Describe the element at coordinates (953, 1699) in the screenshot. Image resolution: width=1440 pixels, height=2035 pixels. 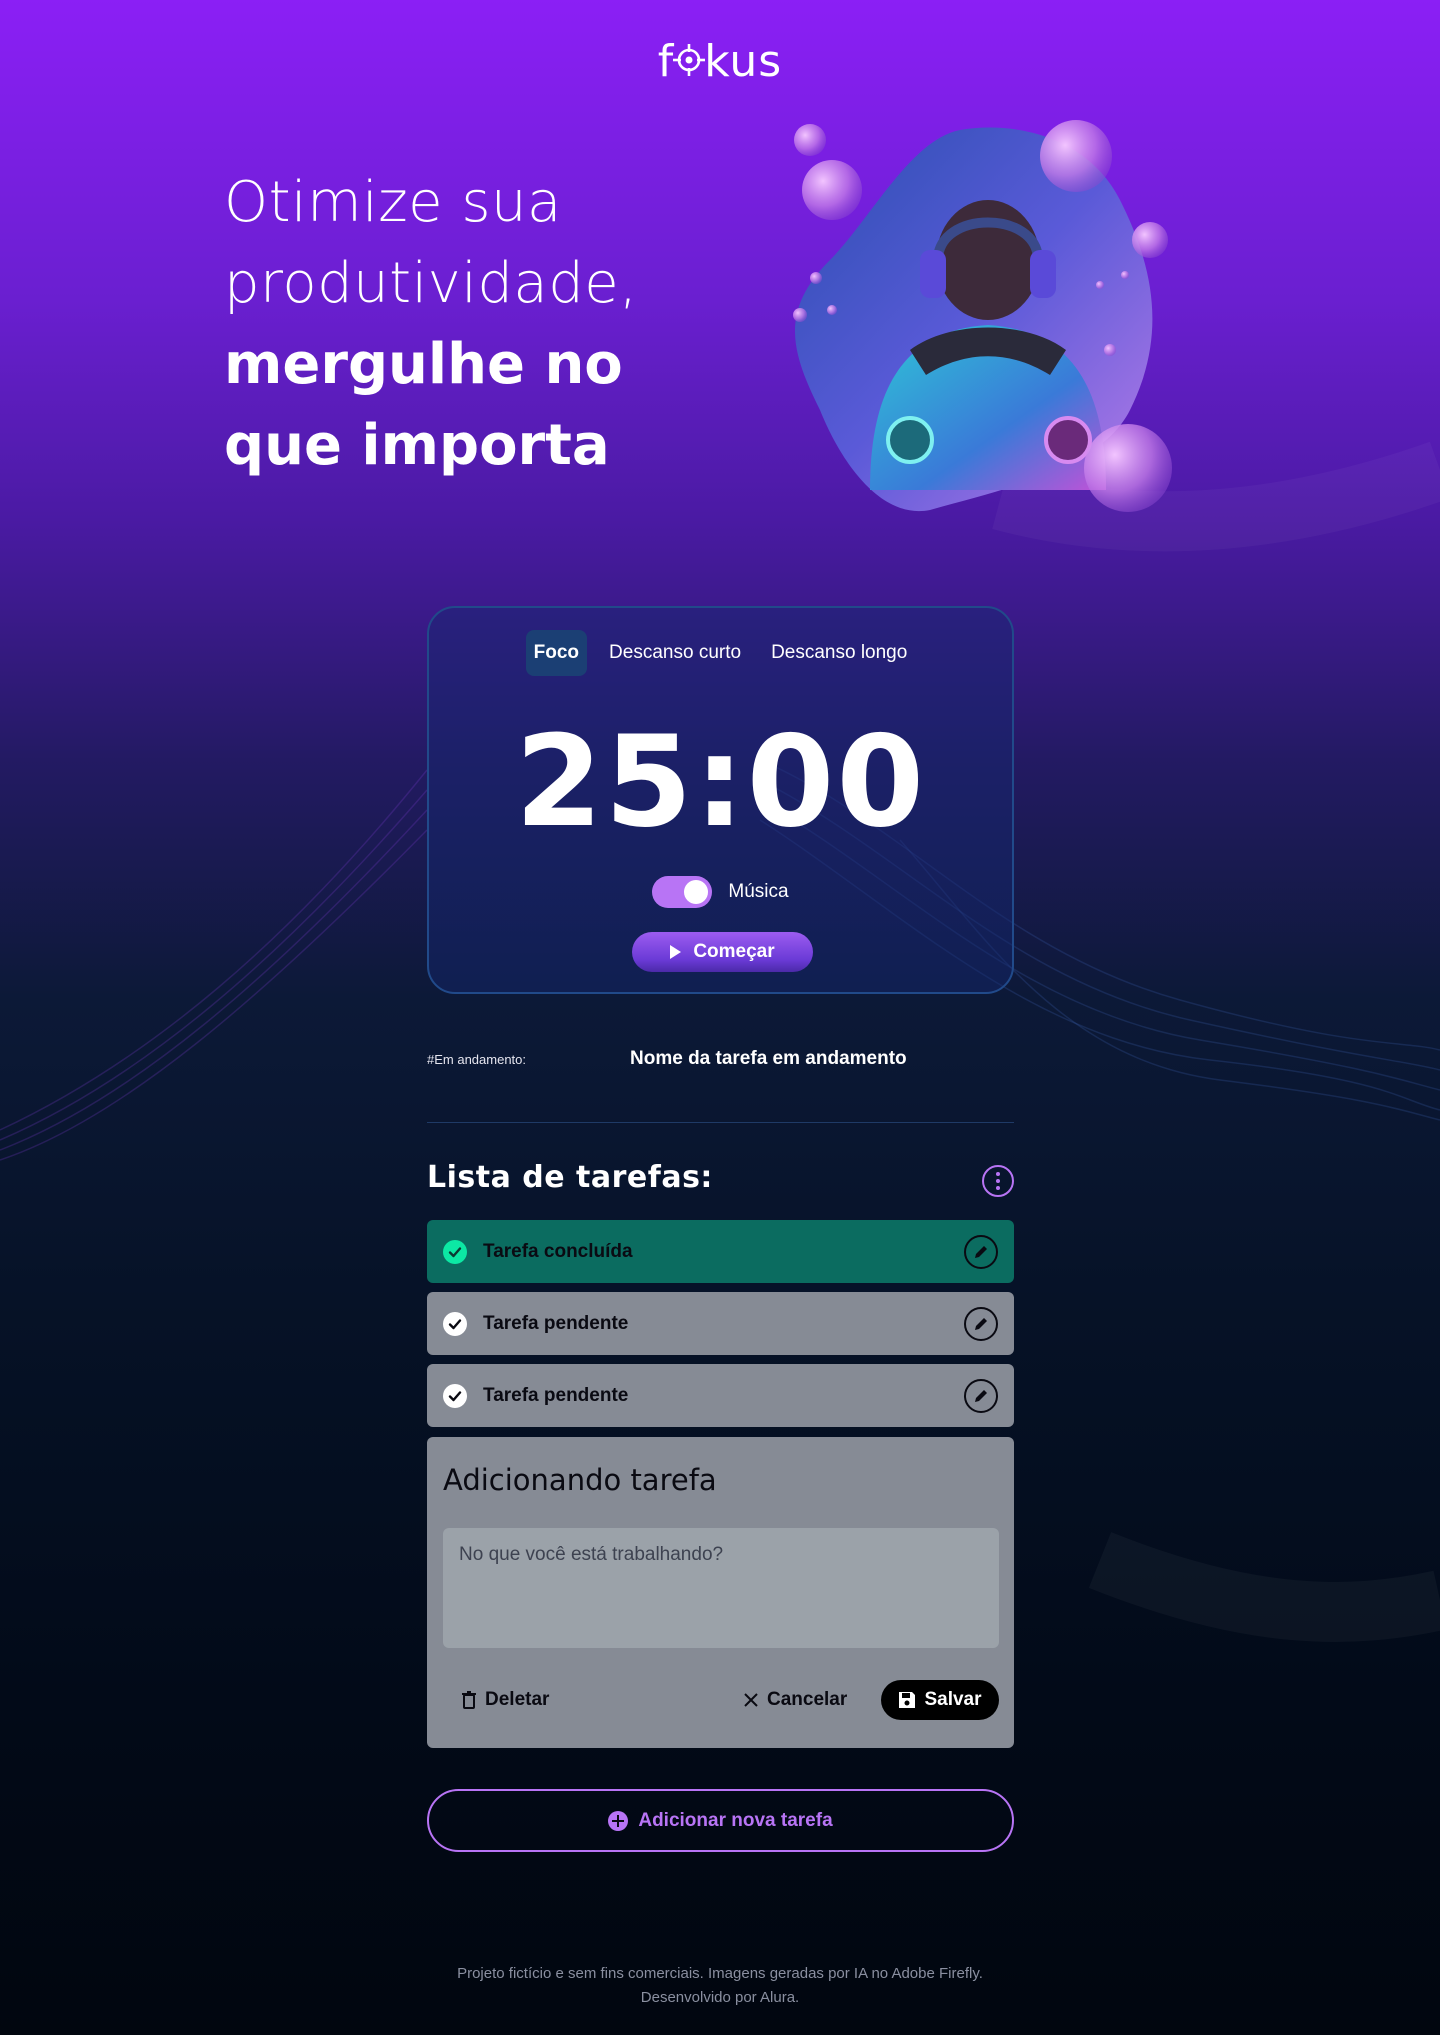
I see `save-label: Salvar` at that location.